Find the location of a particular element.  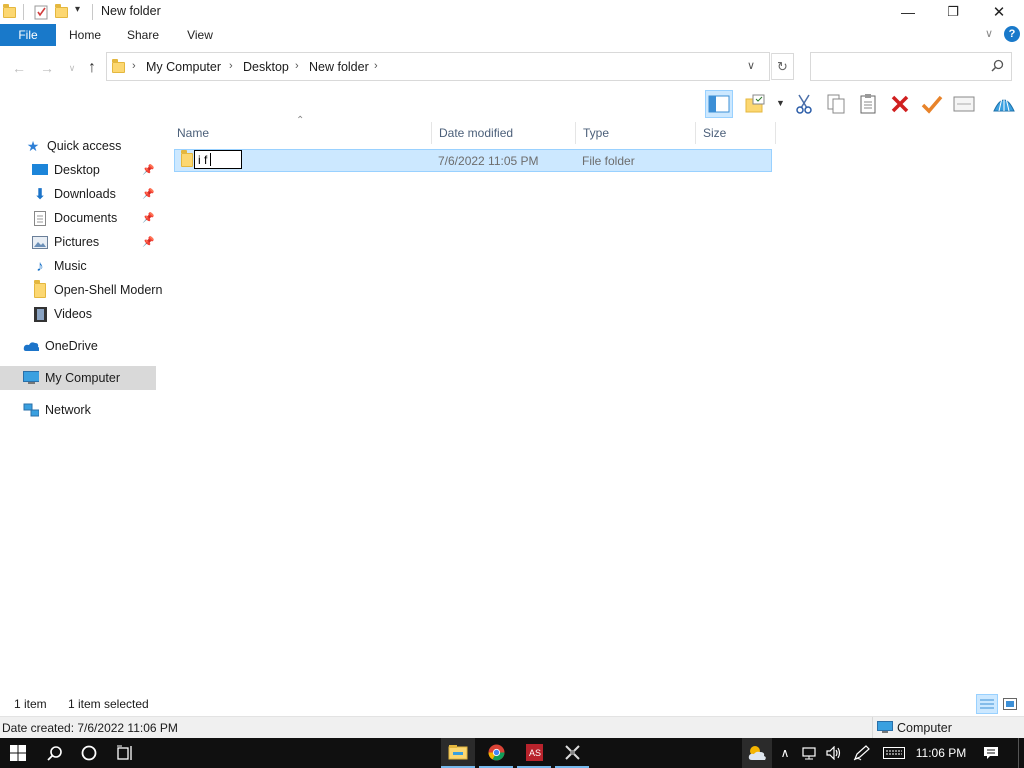

tab-share: Share is located at coordinates (143, 35).